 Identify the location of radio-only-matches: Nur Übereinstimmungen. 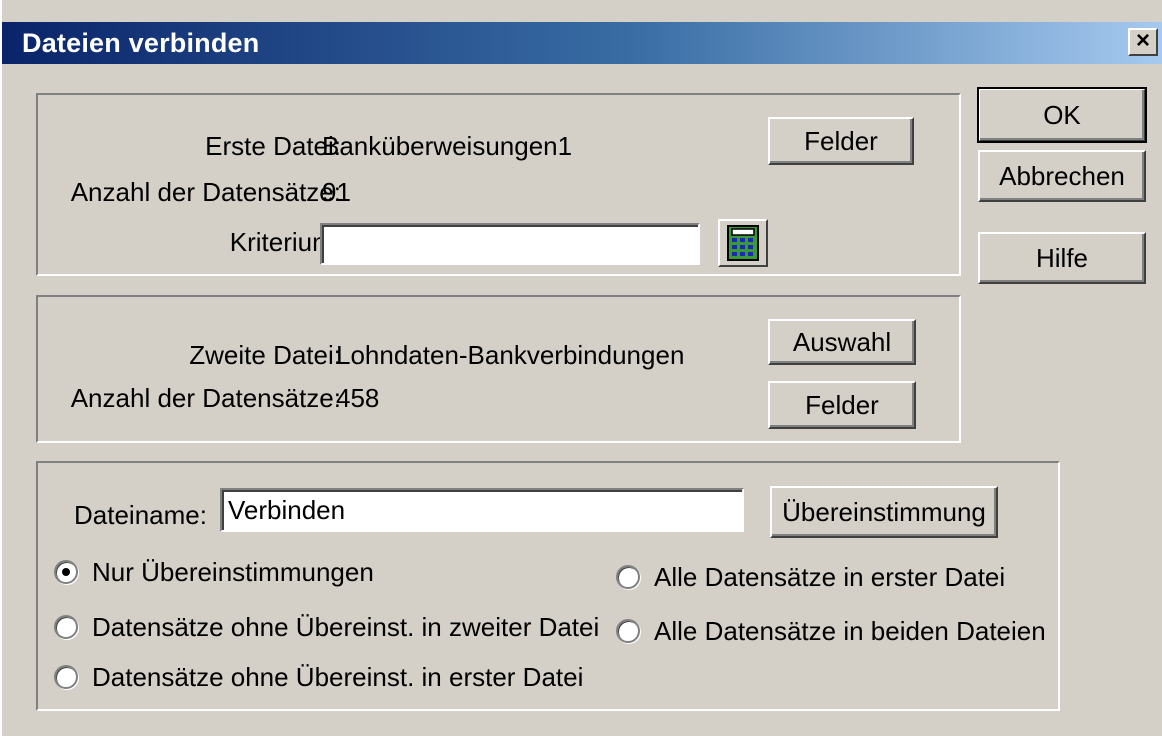
(214, 572).